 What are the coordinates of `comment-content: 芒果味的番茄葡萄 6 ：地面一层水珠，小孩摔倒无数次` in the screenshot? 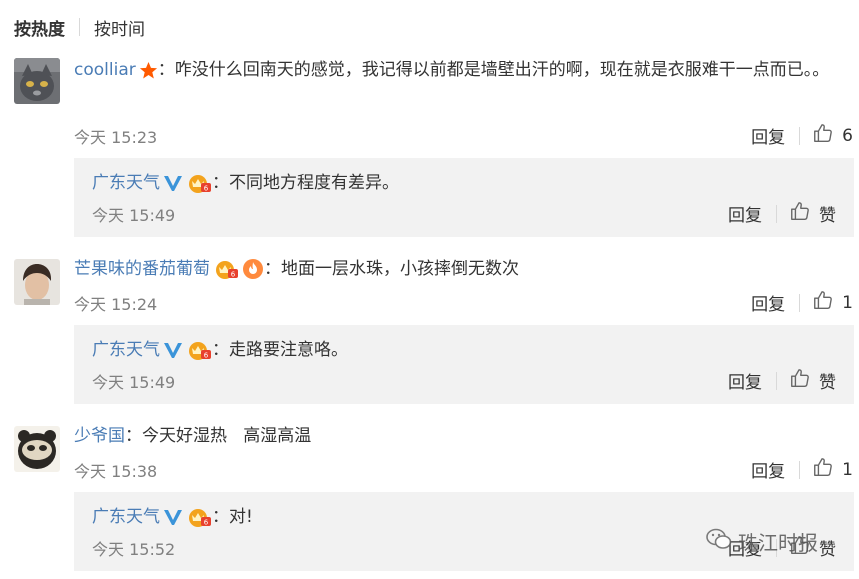 It's located at (454, 269).